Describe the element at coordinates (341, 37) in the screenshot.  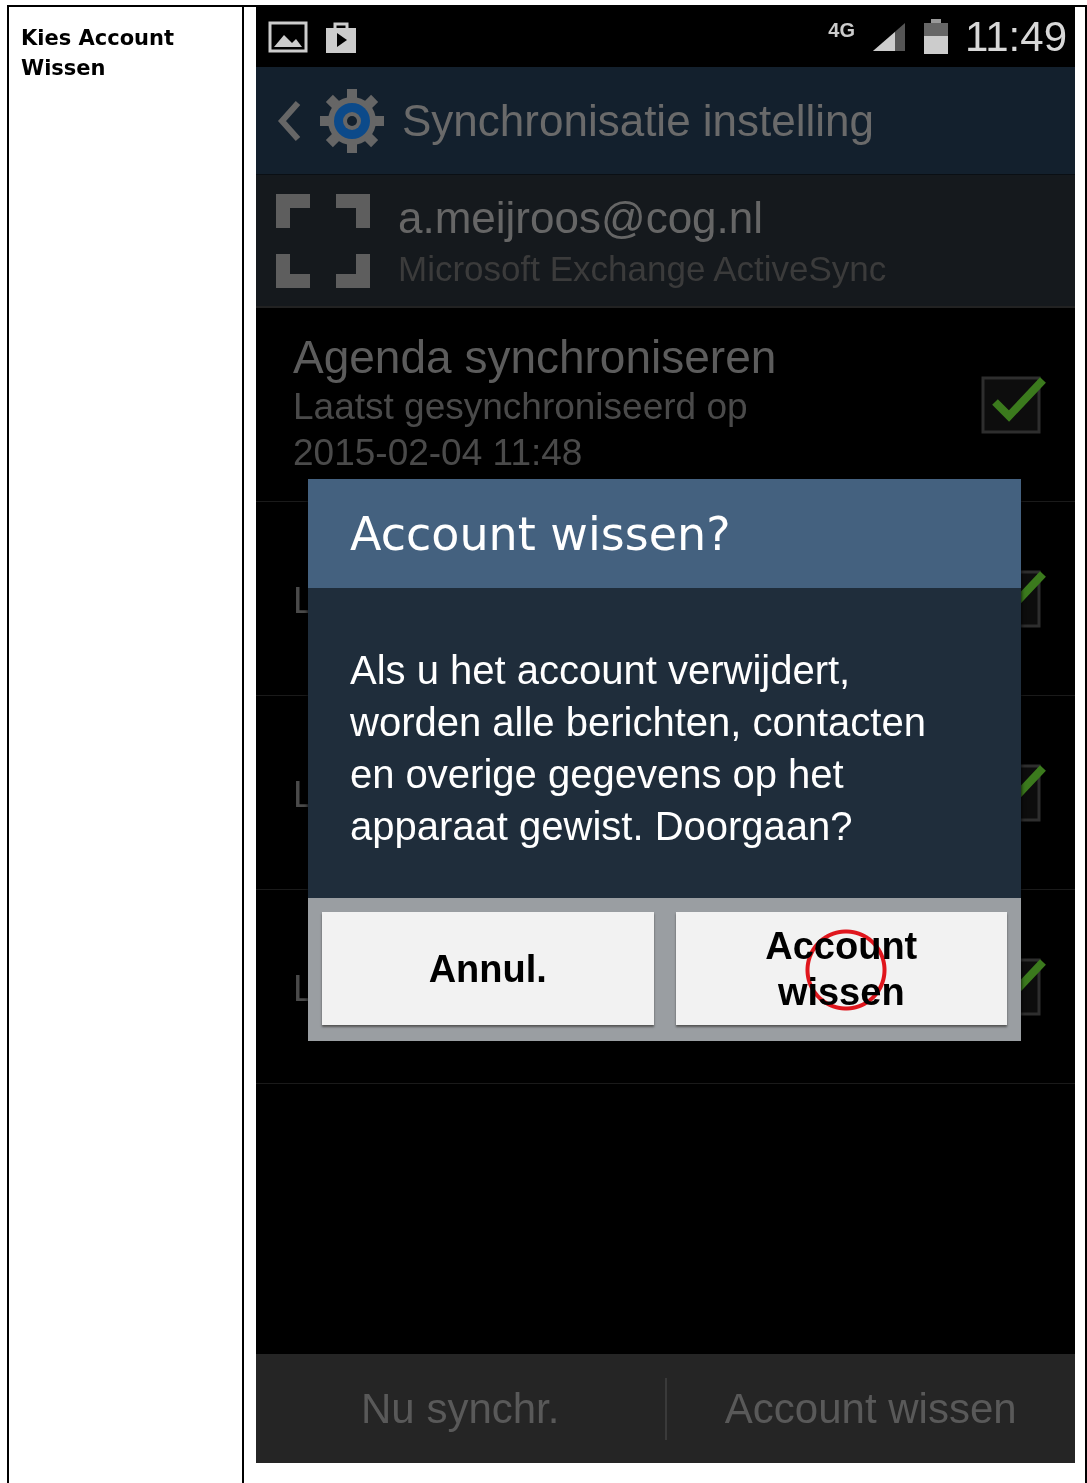
I see `shopping-bag-icon` at that location.